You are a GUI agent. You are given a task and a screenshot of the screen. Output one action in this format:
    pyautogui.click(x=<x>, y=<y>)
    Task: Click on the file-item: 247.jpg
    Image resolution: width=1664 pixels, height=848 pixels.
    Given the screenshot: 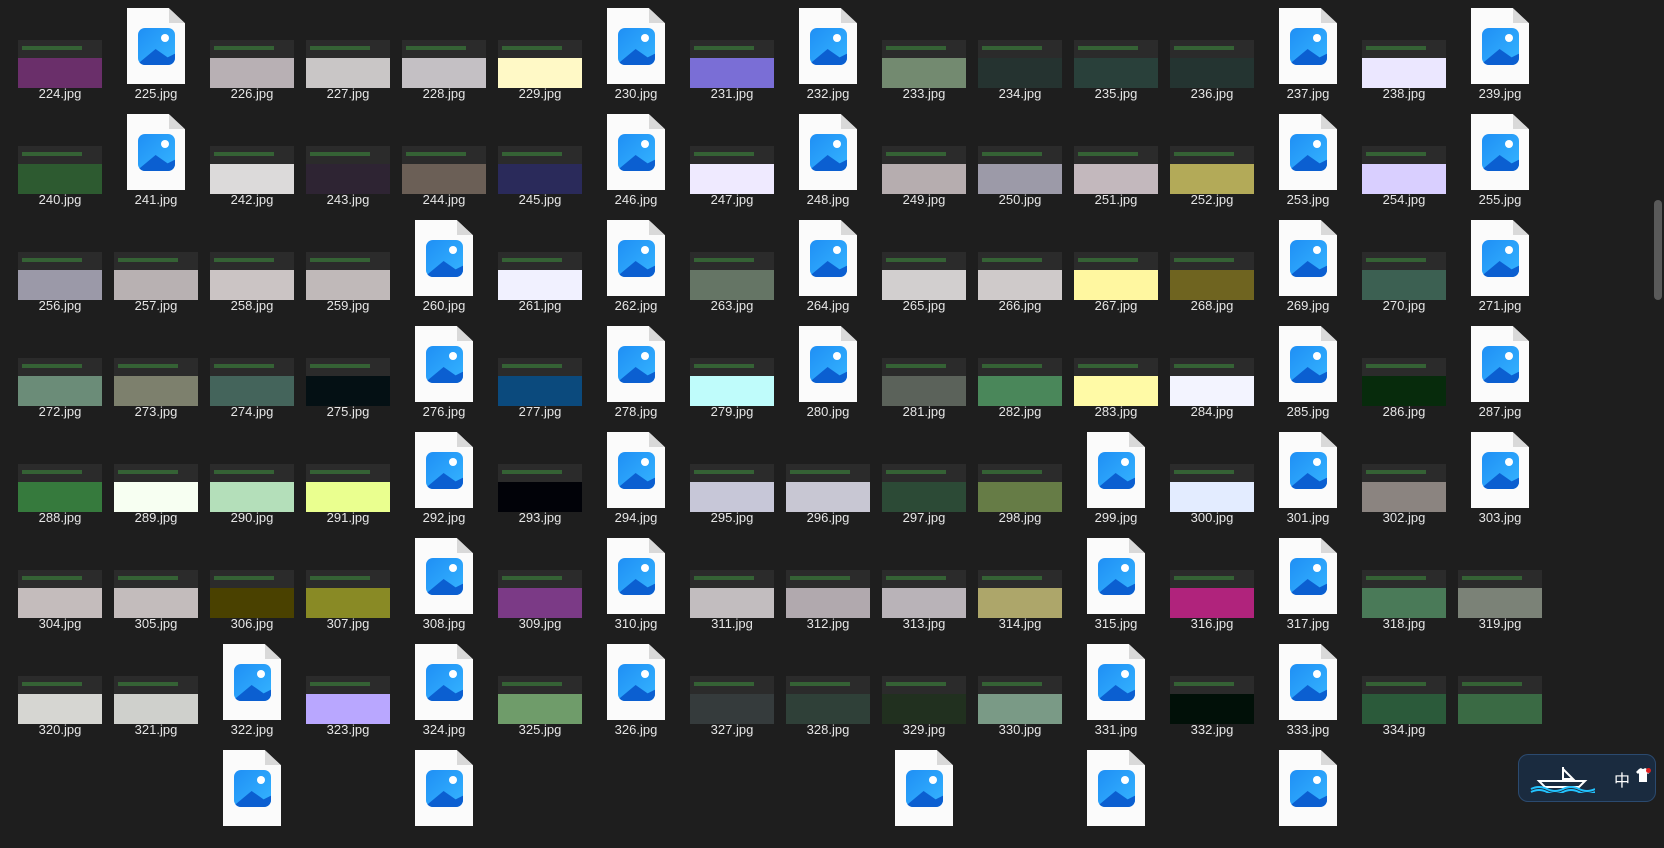 What is the action you would take?
    pyautogui.click(x=732, y=159)
    